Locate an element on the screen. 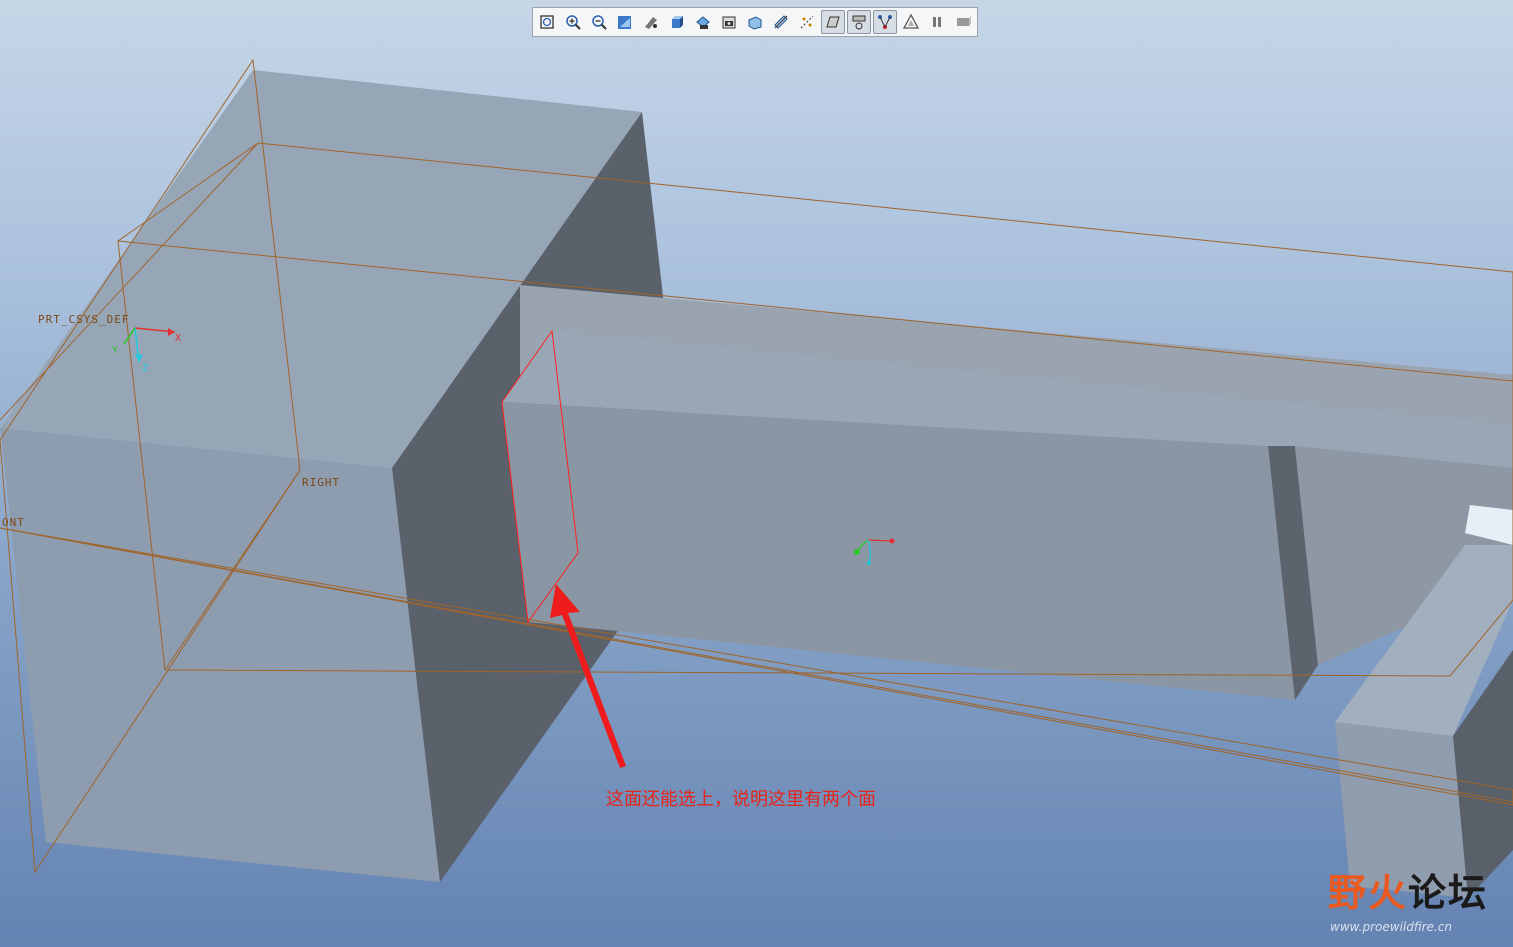 The image size is (1513, 947). display-style-button is located at coordinates (677, 22).